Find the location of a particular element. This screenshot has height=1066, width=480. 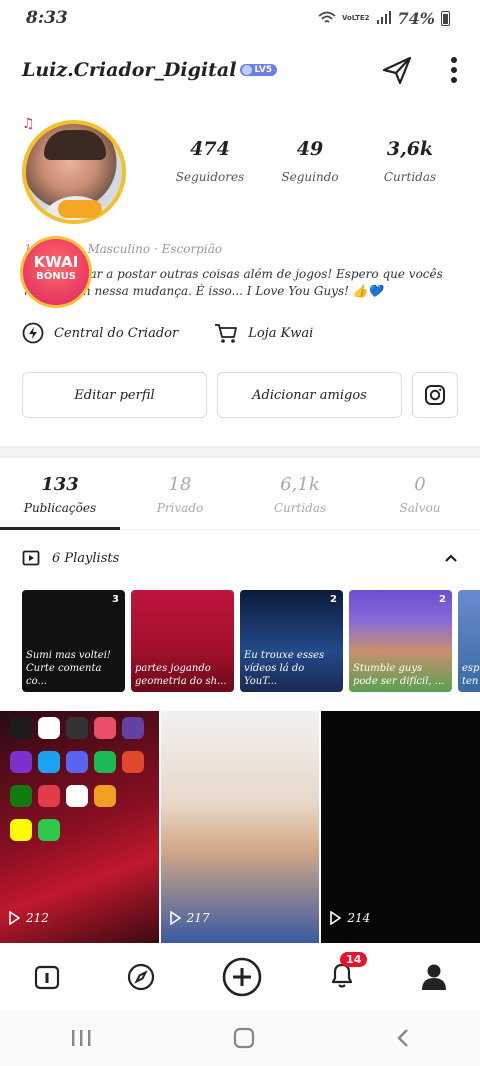

playlist-icon is located at coordinates (31, 558).